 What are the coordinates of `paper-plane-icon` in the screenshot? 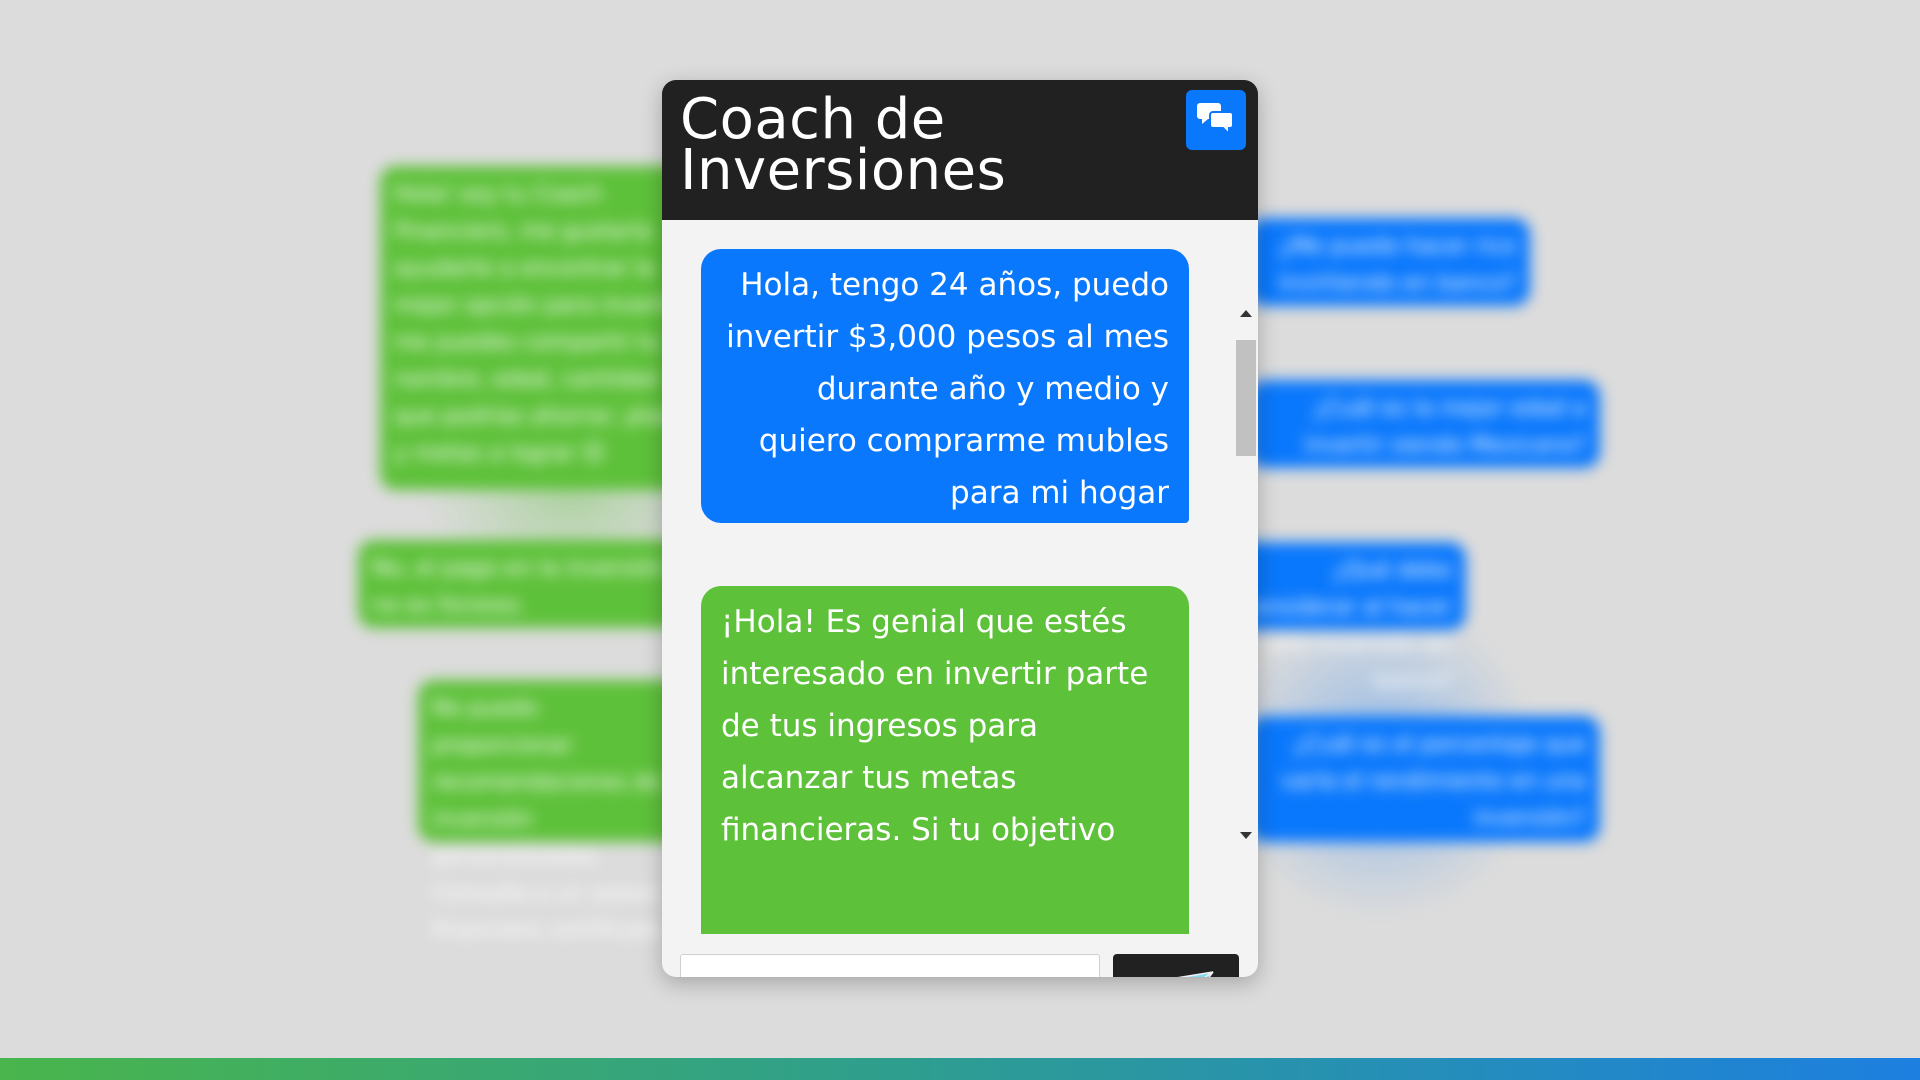 It's located at (1176, 970).